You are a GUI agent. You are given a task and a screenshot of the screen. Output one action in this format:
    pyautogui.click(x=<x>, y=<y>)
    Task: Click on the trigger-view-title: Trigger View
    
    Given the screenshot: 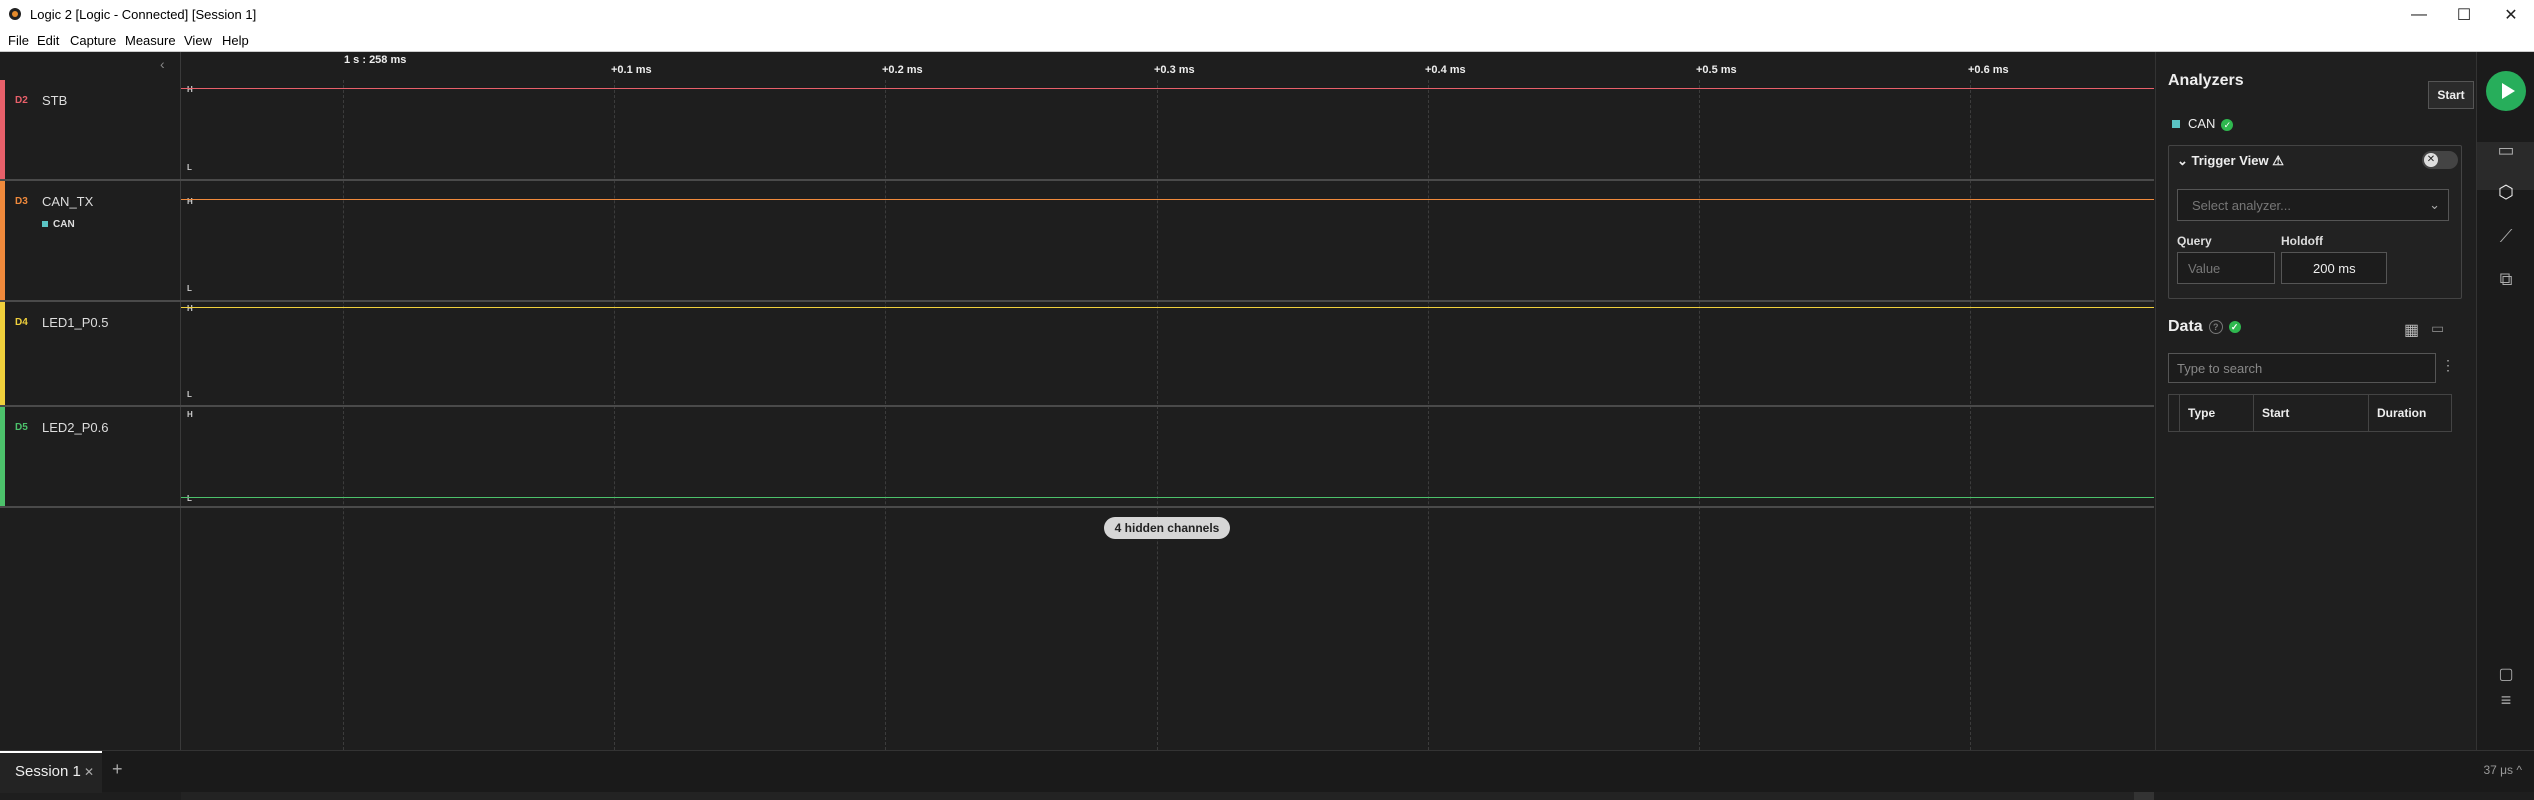 What is the action you would take?
    pyautogui.click(x=2230, y=160)
    